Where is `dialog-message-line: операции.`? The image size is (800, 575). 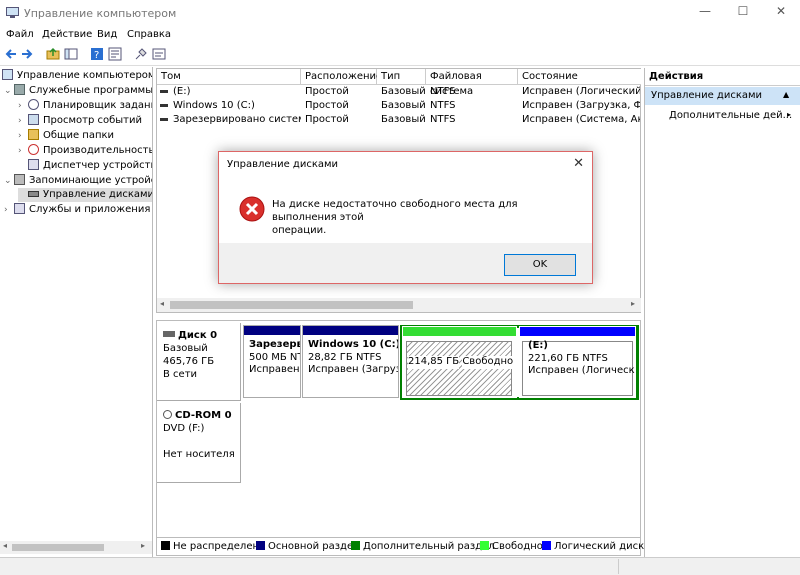 dialog-message-line: операции. is located at coordinates (299, 230).